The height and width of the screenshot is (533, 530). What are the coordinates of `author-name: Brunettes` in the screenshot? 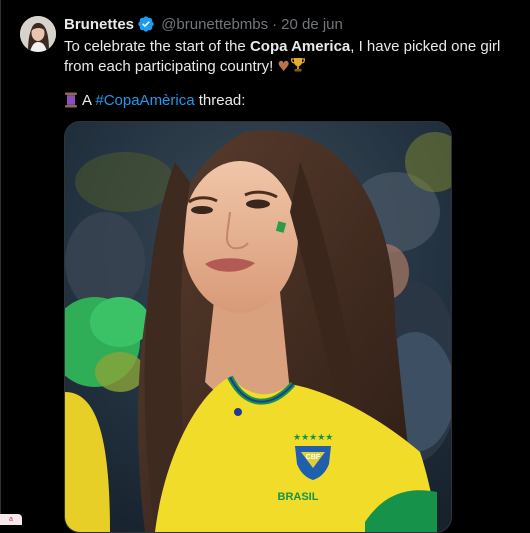 It's located at (99, 24).